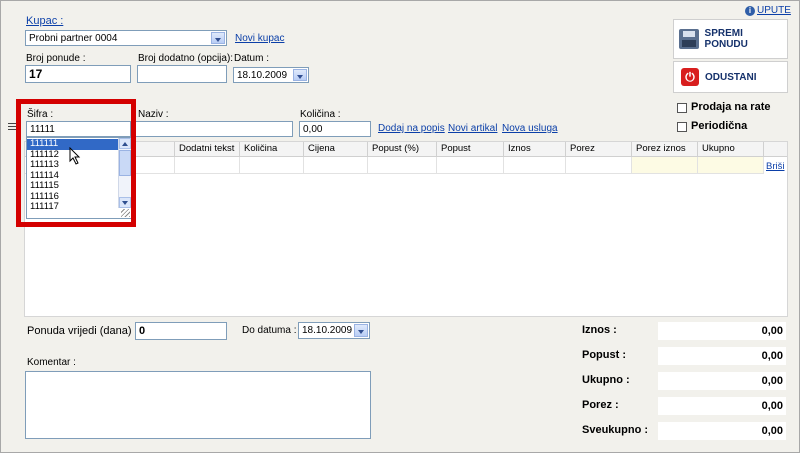 The height and width of the screenshot is (453, 800). Describe the element at coordinates (186, 58) in the screenshot. I see `broj-dodatno-label: Broj dodatno (opcija):` at that location.